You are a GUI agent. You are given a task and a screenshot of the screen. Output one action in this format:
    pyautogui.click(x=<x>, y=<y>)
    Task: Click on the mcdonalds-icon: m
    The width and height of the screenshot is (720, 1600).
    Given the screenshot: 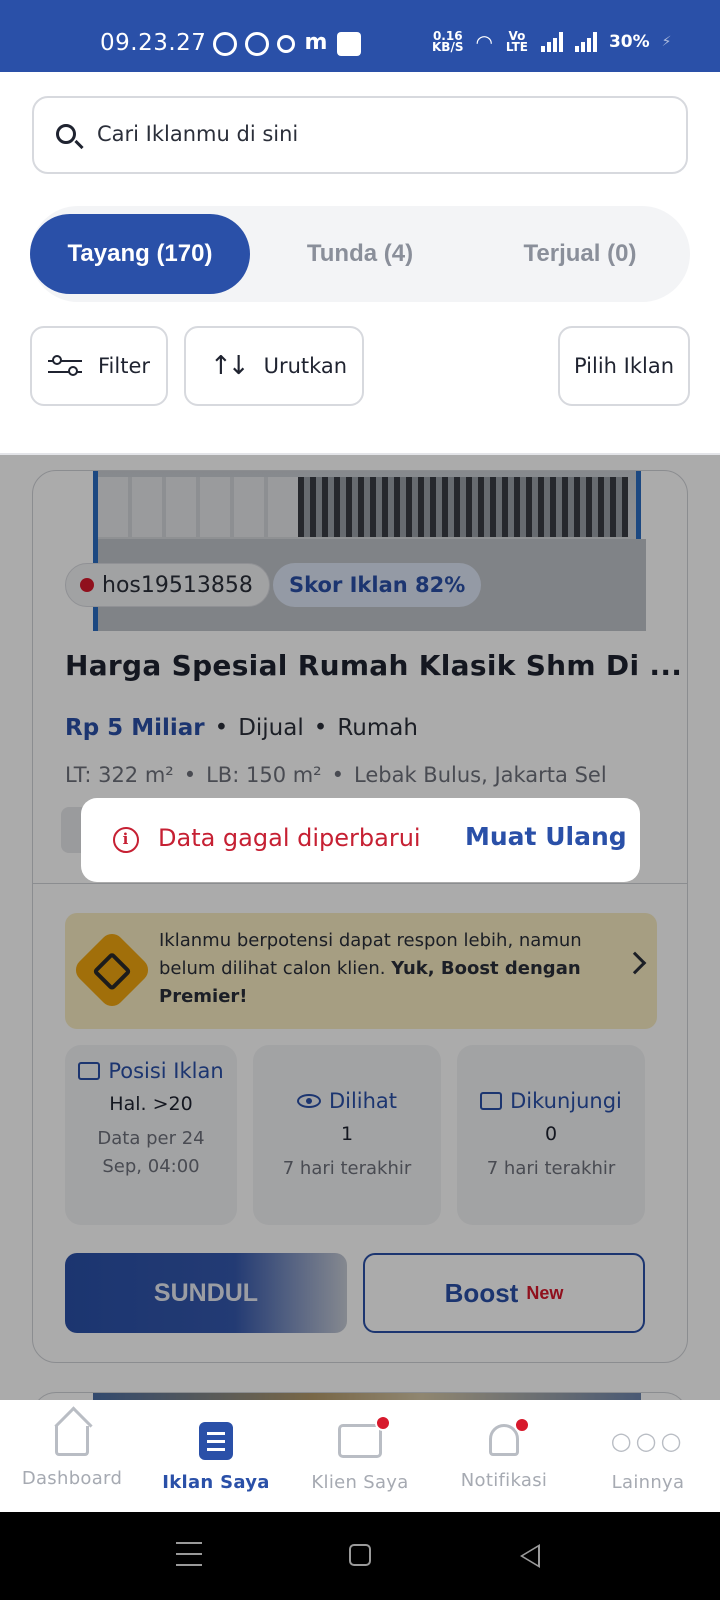 What is the action you would take?
    pyautogui.click(x=316, y=42)
    